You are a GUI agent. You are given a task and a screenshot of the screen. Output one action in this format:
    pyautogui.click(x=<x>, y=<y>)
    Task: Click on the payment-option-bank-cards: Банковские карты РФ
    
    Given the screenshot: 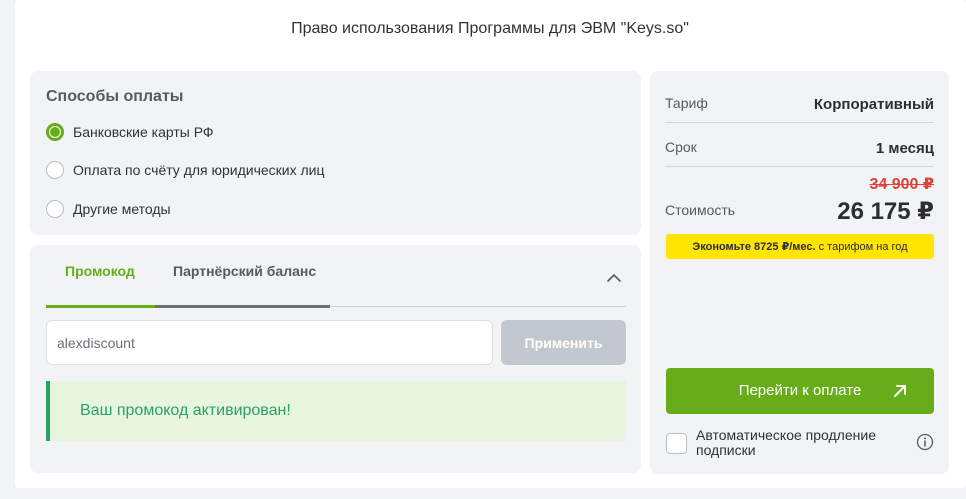 What is the action you would take?
    pyautogui.click(x=130, y=132)
    